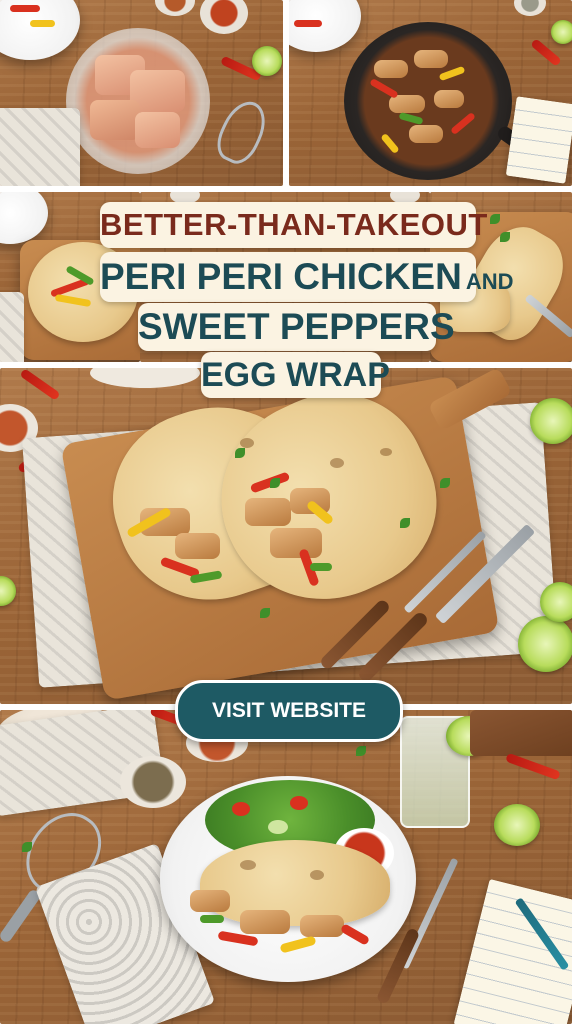  Describe the element at coordinates (295, 375) in the screenshot. I see `title-line-wrap: EGG WRAP` at that location.